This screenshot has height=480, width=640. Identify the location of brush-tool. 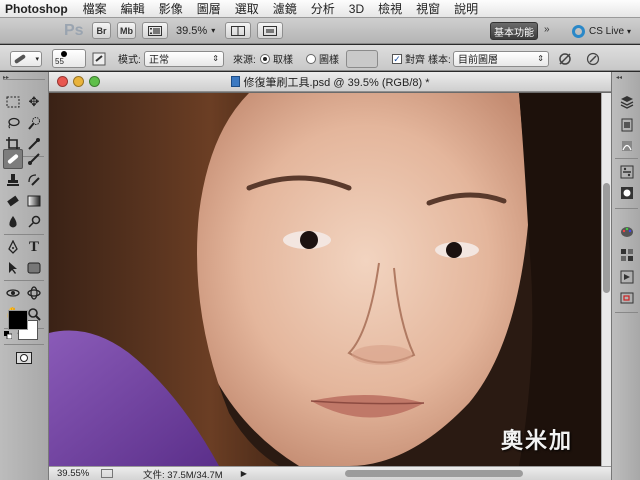
(34, 159).